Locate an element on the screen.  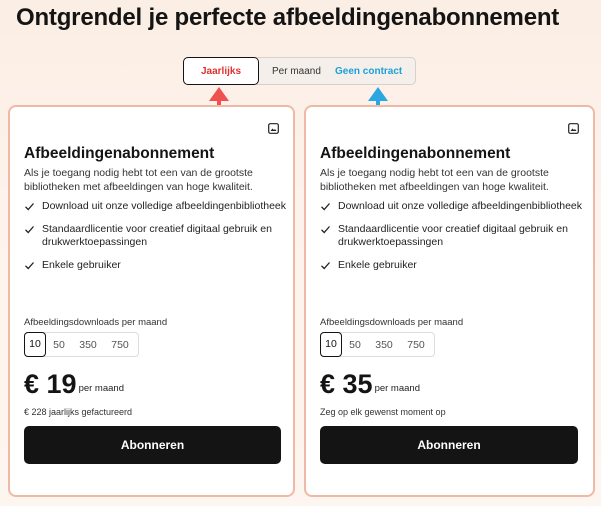
price: € 19 is located at coordinates (50, 384).